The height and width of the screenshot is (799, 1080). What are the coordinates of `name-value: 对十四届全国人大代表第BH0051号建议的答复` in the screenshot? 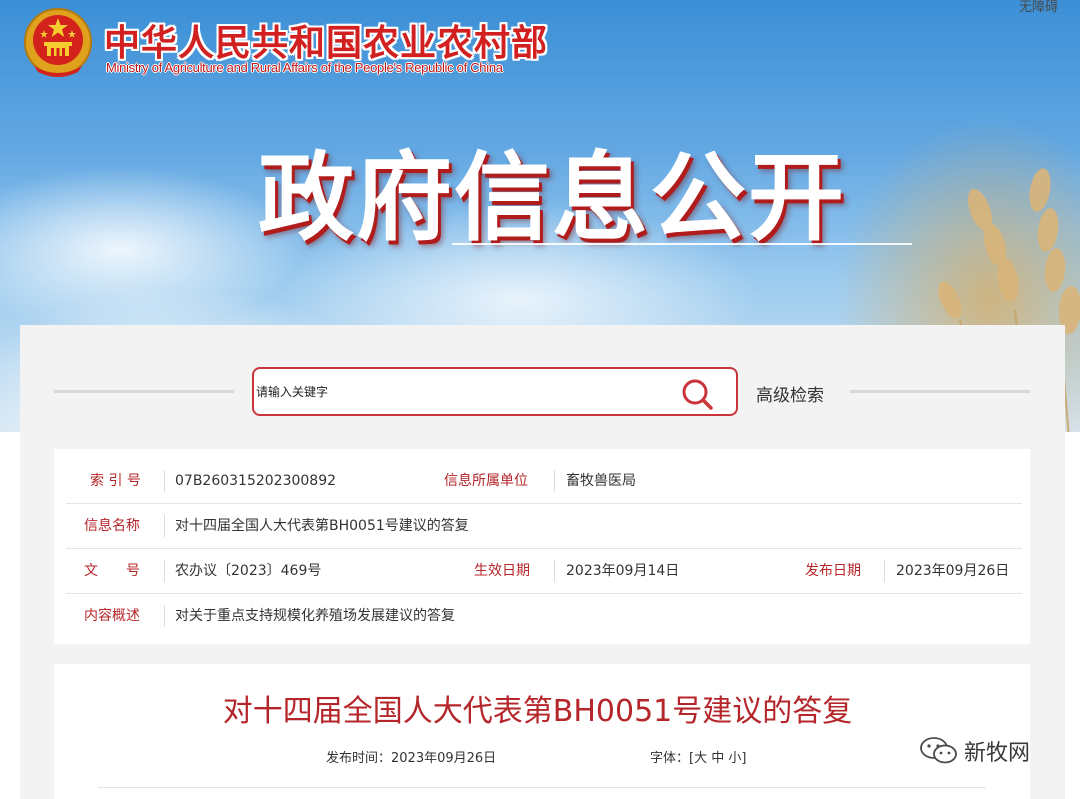 It's located at (322, 526).